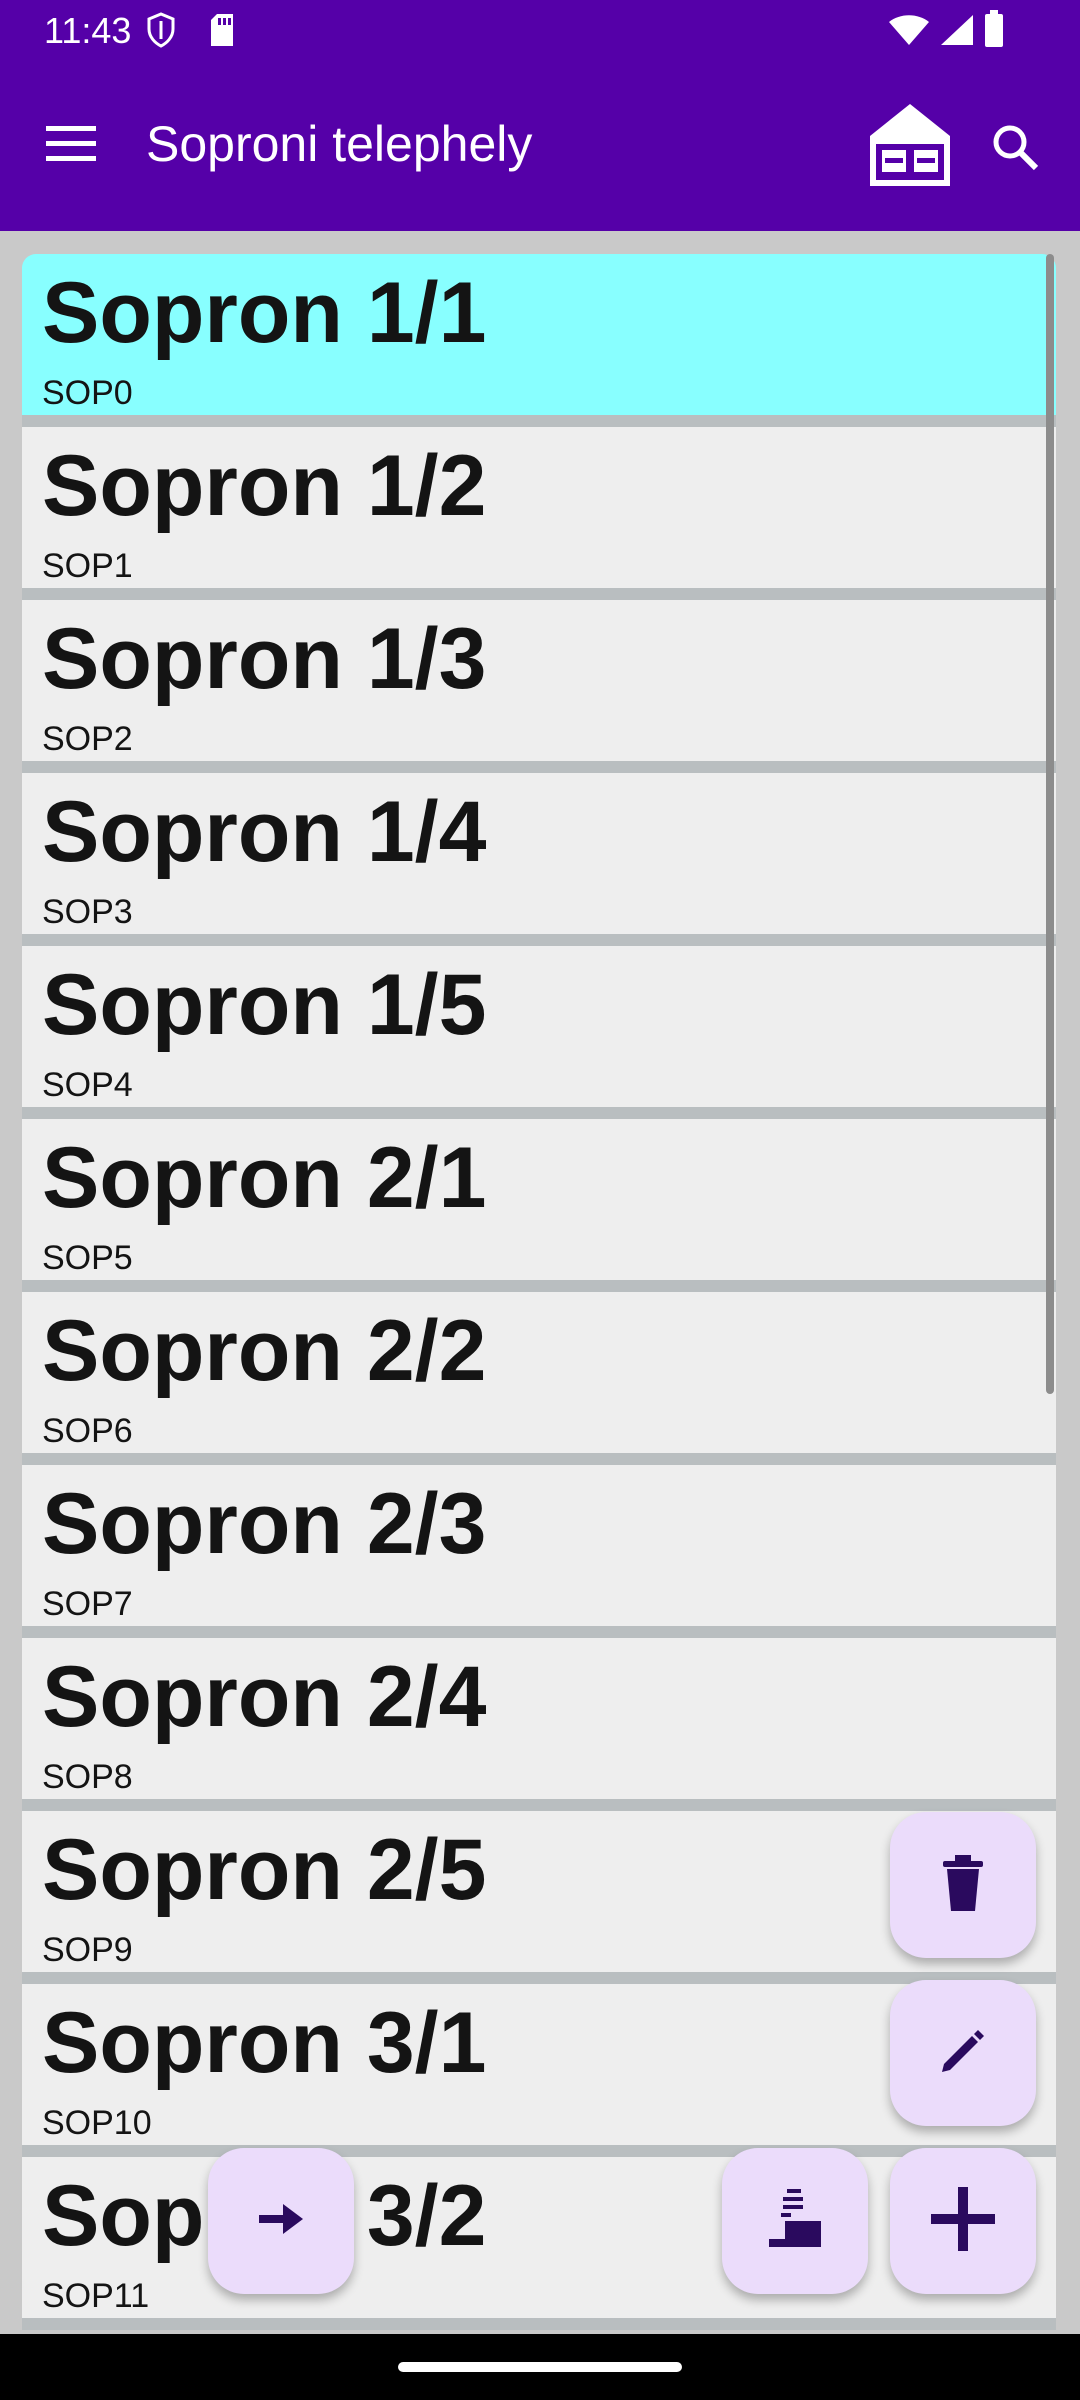  I want to click on app-bar: Soproni telephely, so click(540, 145).